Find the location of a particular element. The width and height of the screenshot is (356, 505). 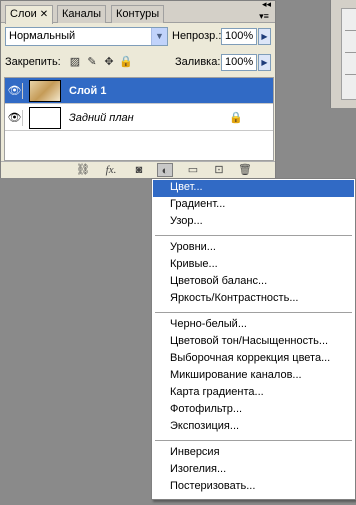

panel-tab-bar: Слои ✕ Каналы Контуры ◂◂ ▾≡ is located at coordinates (138, 12).